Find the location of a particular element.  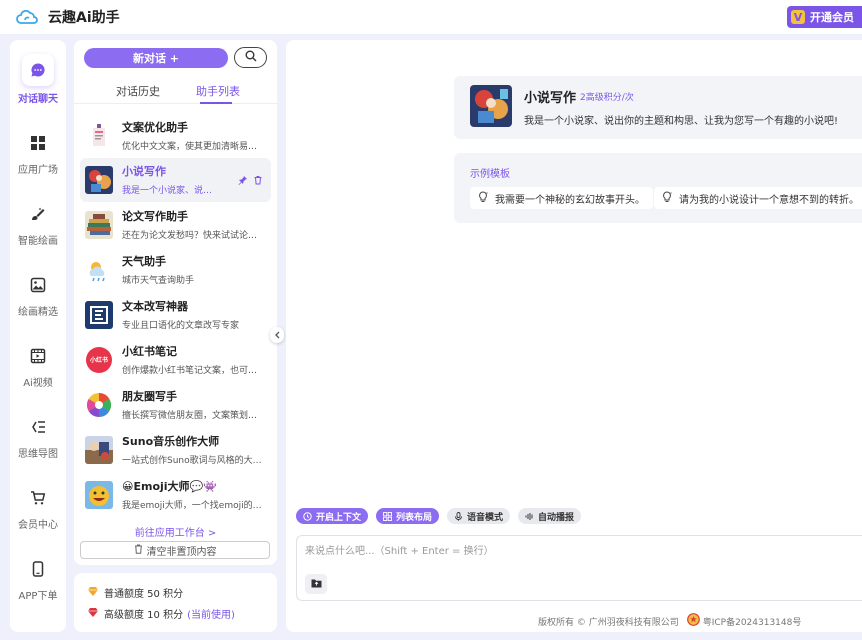

moments-icon is located at coordinates (99, 405).